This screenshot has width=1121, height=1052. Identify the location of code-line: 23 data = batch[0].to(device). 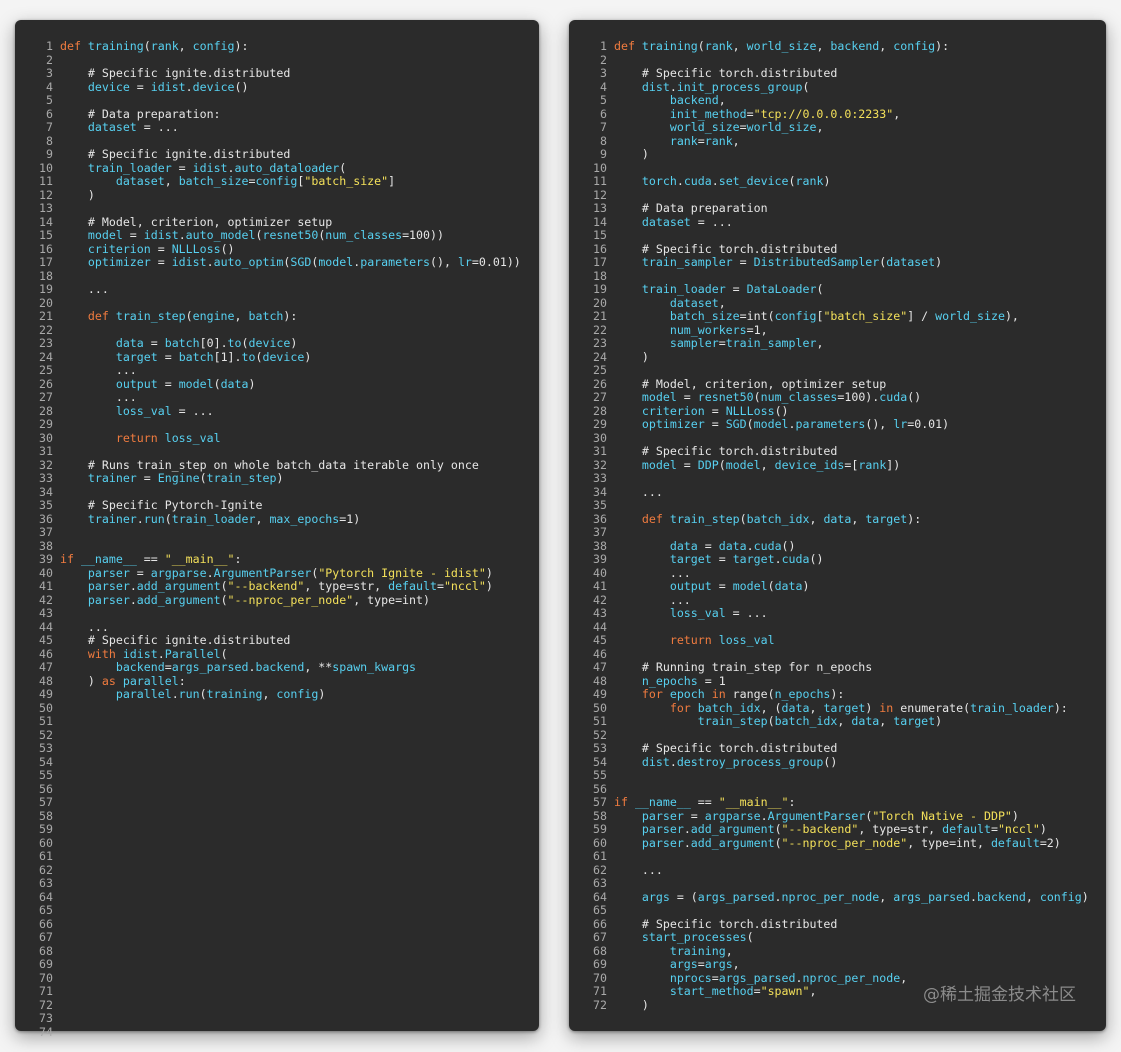
(277, 343).